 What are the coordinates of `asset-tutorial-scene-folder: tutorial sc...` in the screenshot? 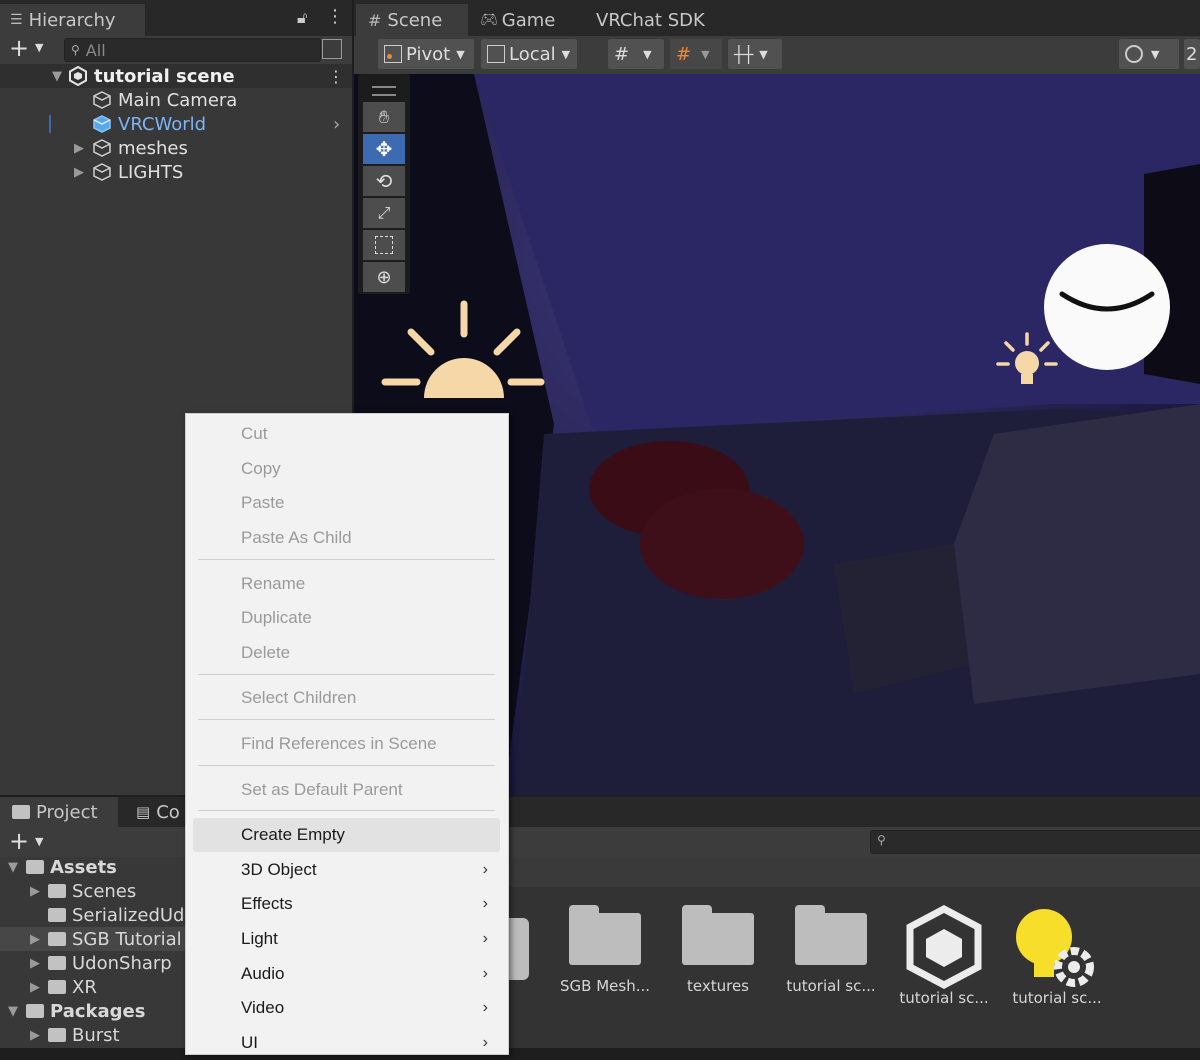 It's located at (831, 950).